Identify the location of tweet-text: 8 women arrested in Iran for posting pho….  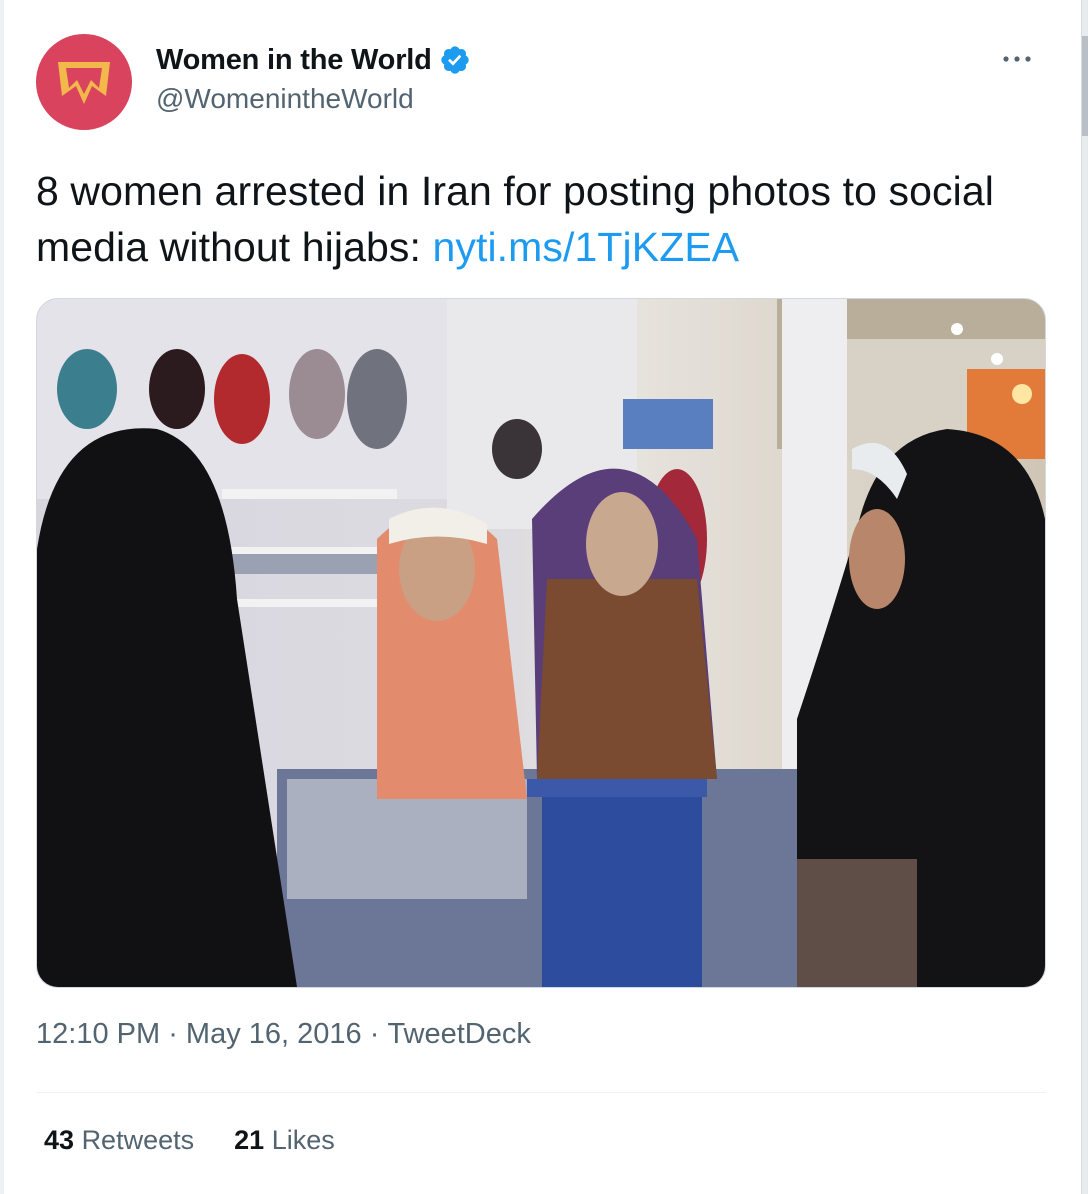
(541, 219).